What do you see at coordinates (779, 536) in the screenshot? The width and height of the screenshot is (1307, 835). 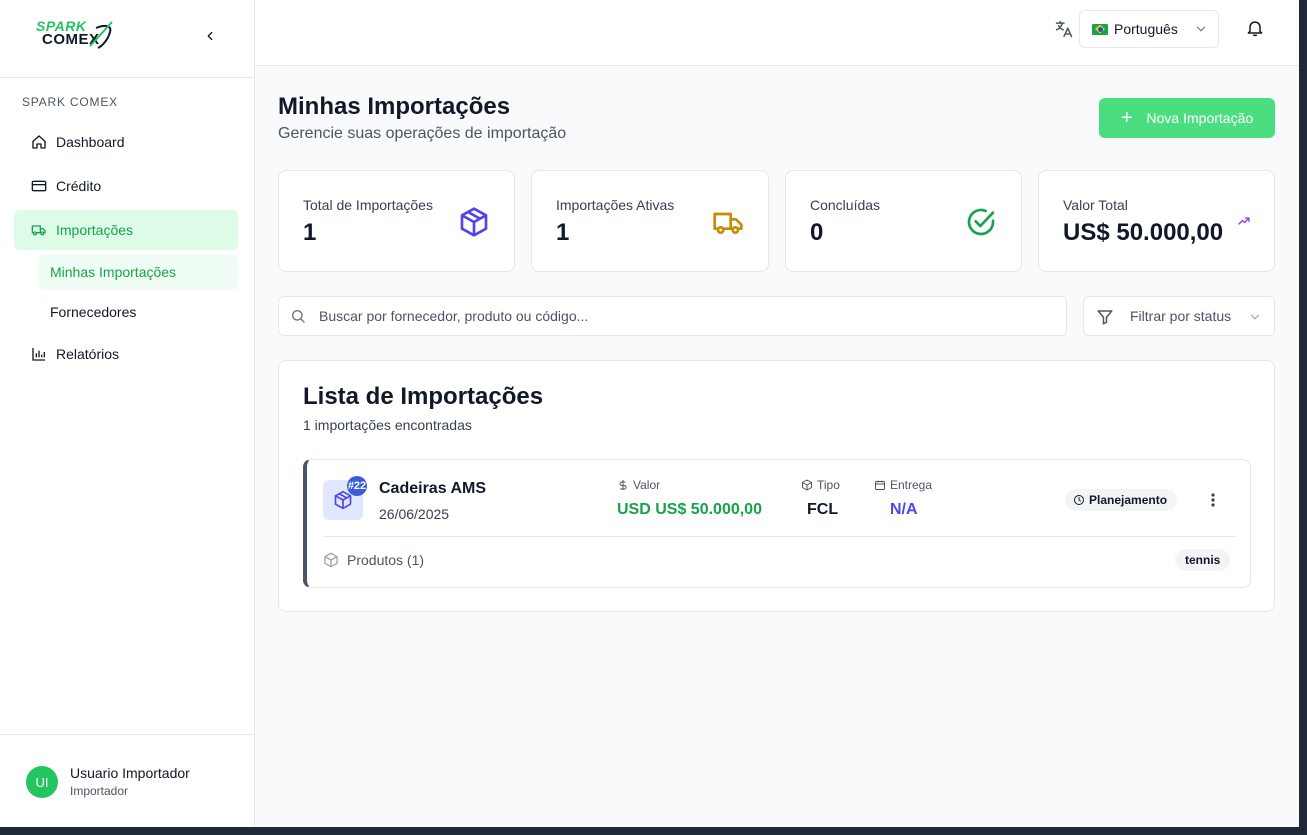 I see `row-divider` at bounding box center [779, 536].